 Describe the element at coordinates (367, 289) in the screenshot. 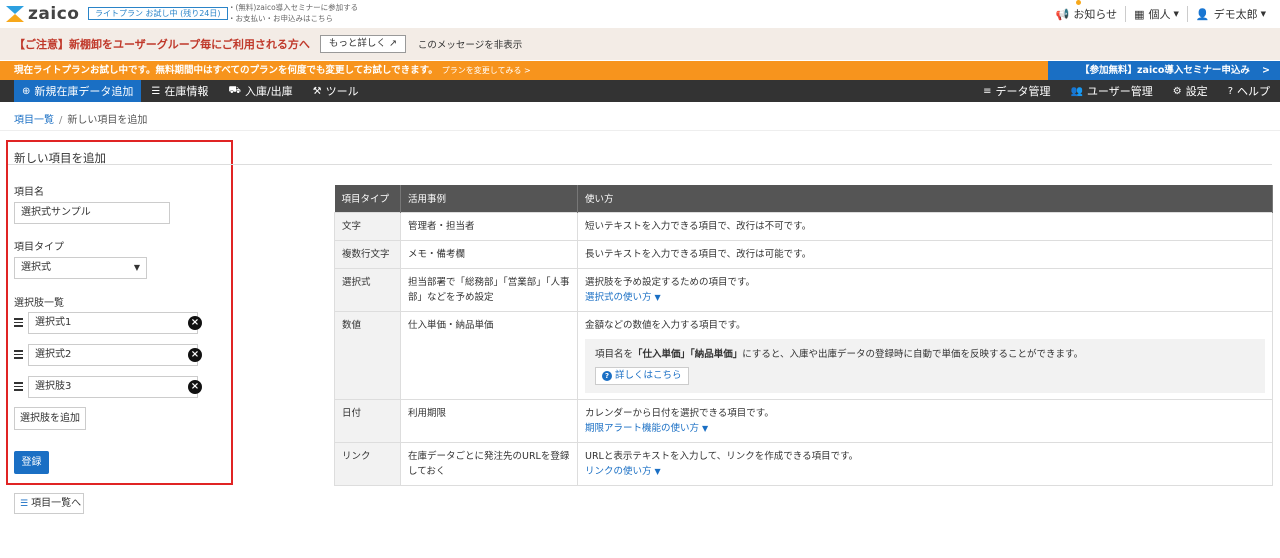

I see `type-cell: 選択式` at that location.